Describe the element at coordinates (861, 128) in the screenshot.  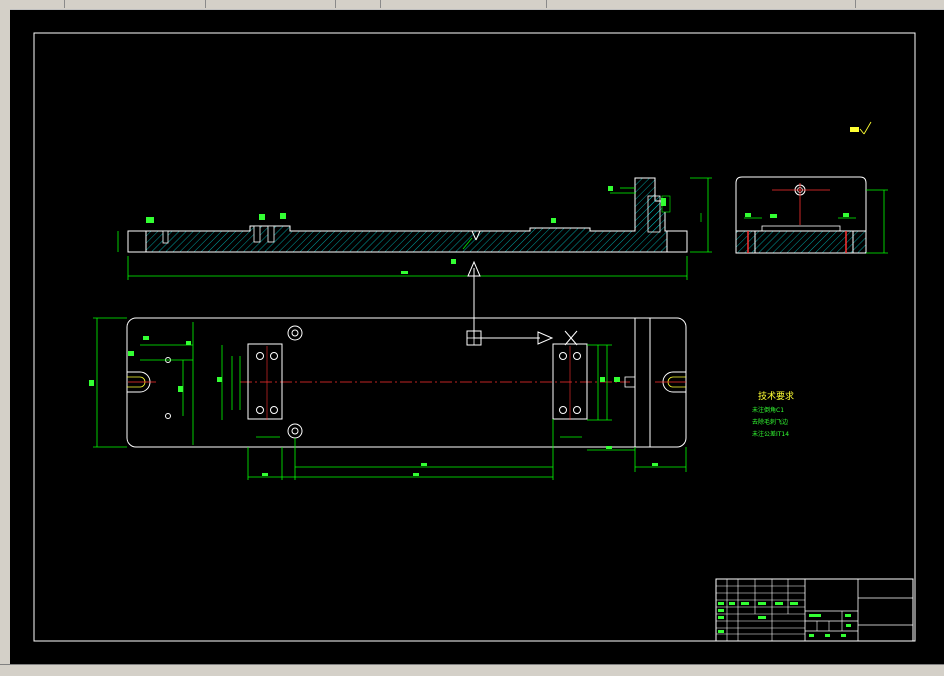
I see `roughness-symbol` at that location.